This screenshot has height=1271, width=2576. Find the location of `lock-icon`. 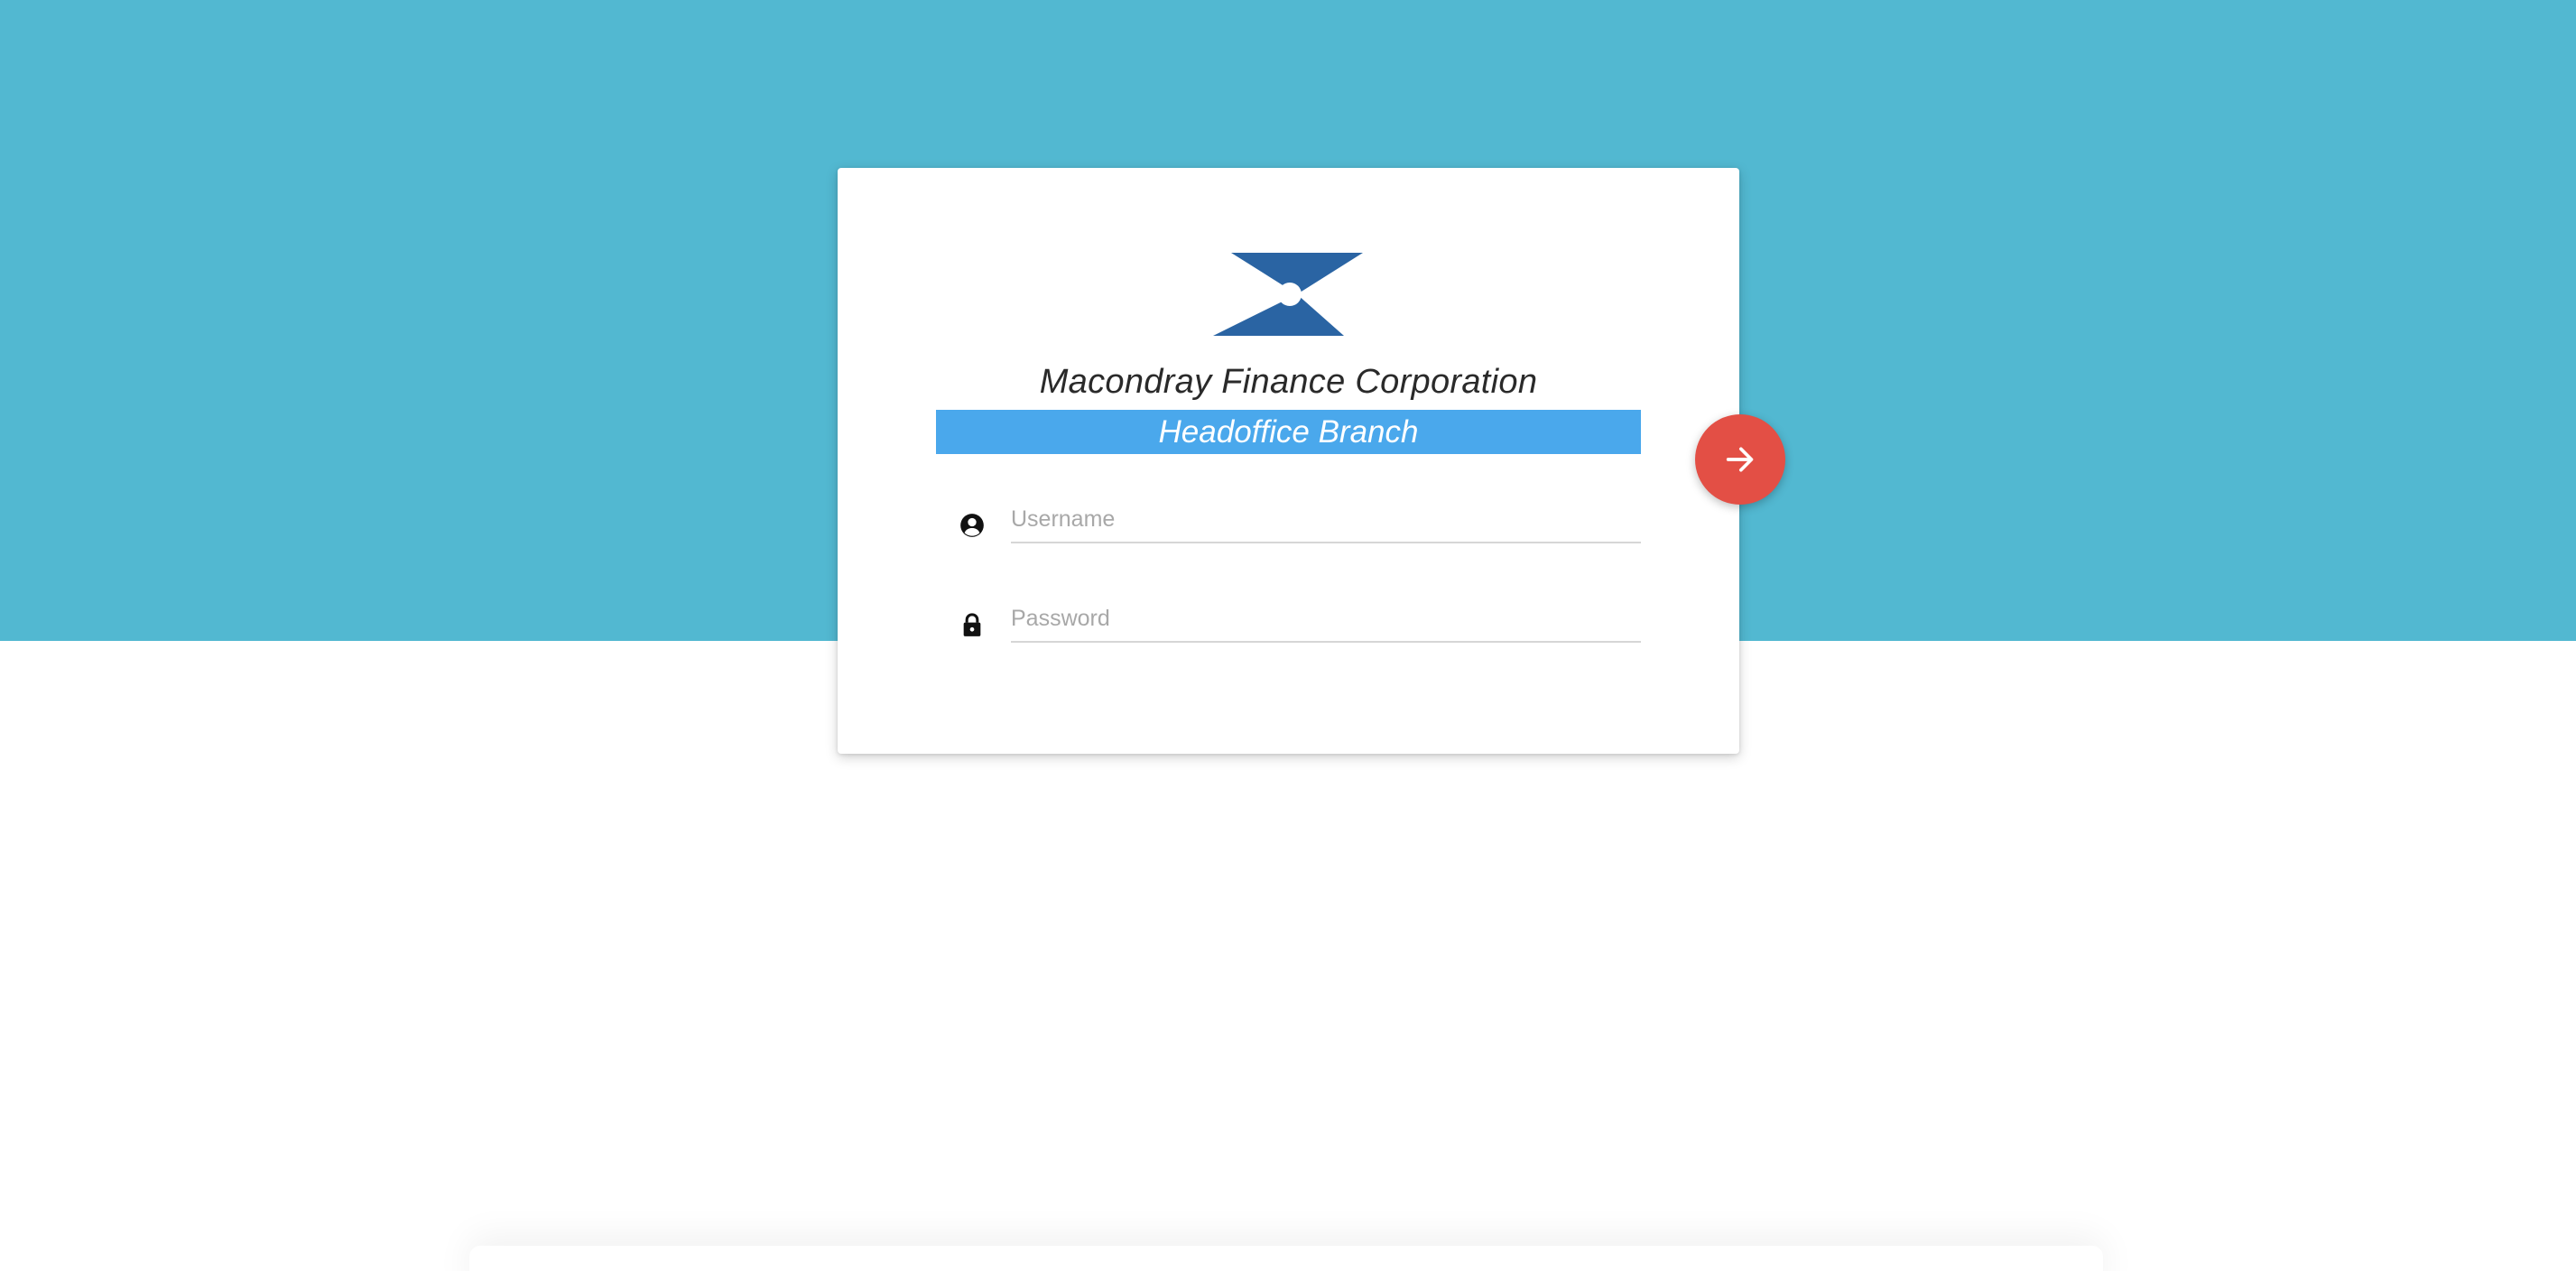

lock-icon is located at coordinates (972, 624).